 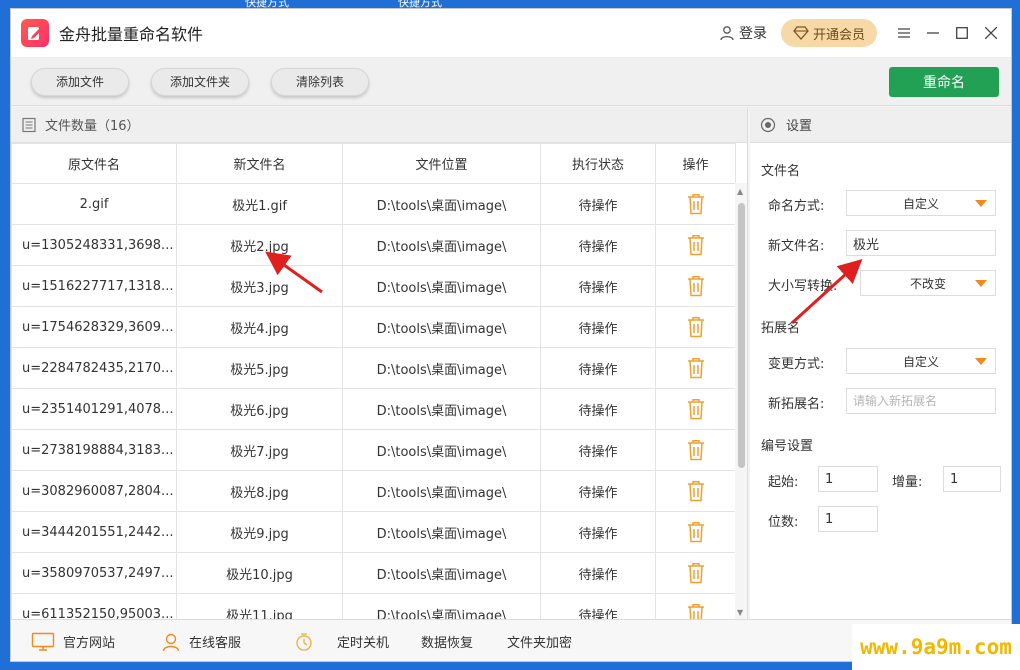 What do you see at coordinates (944, 82) in the screenshot?
I see `rename-button: 重命名` at bounding box center [944, 82].